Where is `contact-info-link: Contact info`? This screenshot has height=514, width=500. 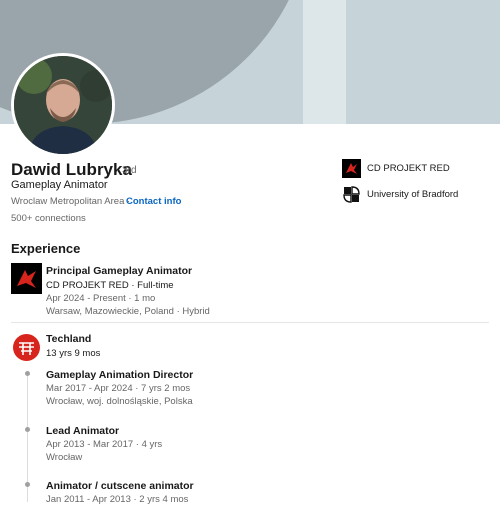 contact-info-link: Contact info is located at coordinates (153, 201).